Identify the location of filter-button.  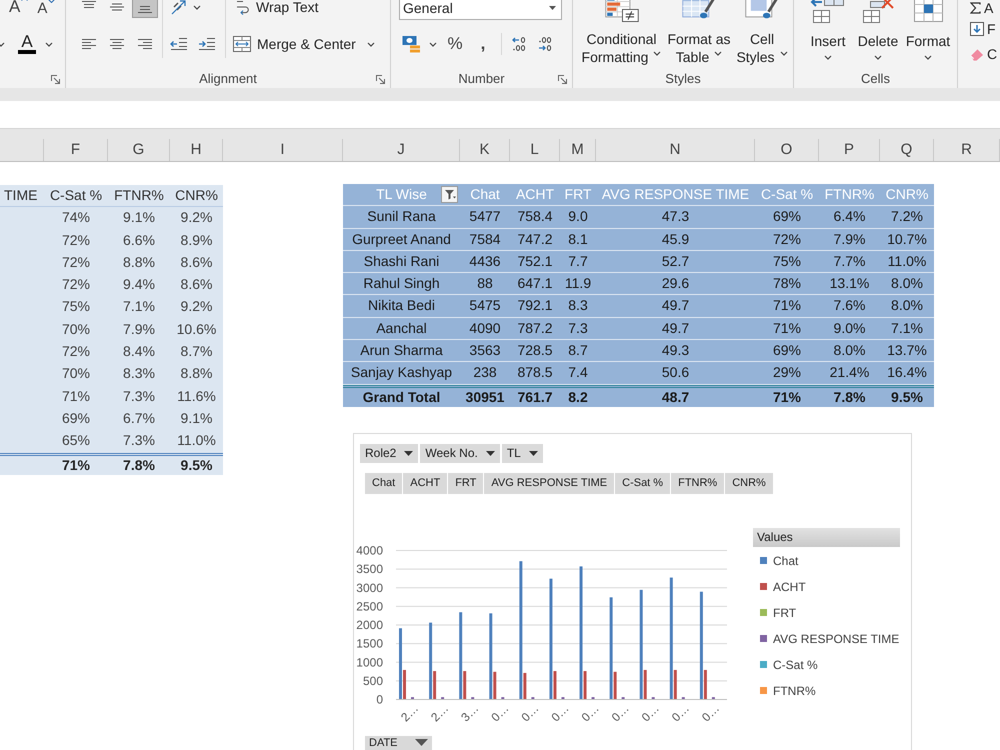
(449, 195).